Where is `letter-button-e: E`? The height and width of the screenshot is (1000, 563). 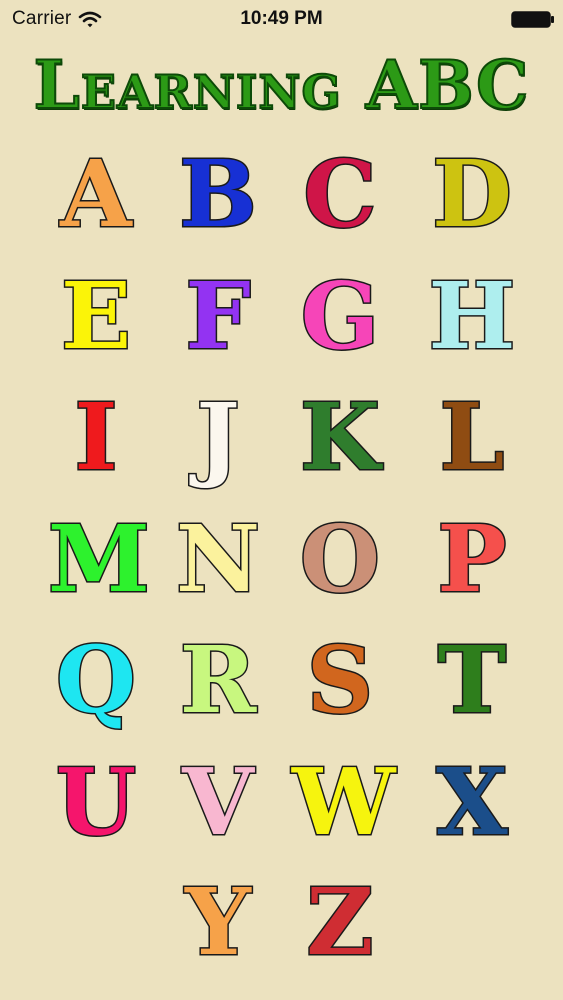 letter-button-e: E is located at coordinates (96, 316).